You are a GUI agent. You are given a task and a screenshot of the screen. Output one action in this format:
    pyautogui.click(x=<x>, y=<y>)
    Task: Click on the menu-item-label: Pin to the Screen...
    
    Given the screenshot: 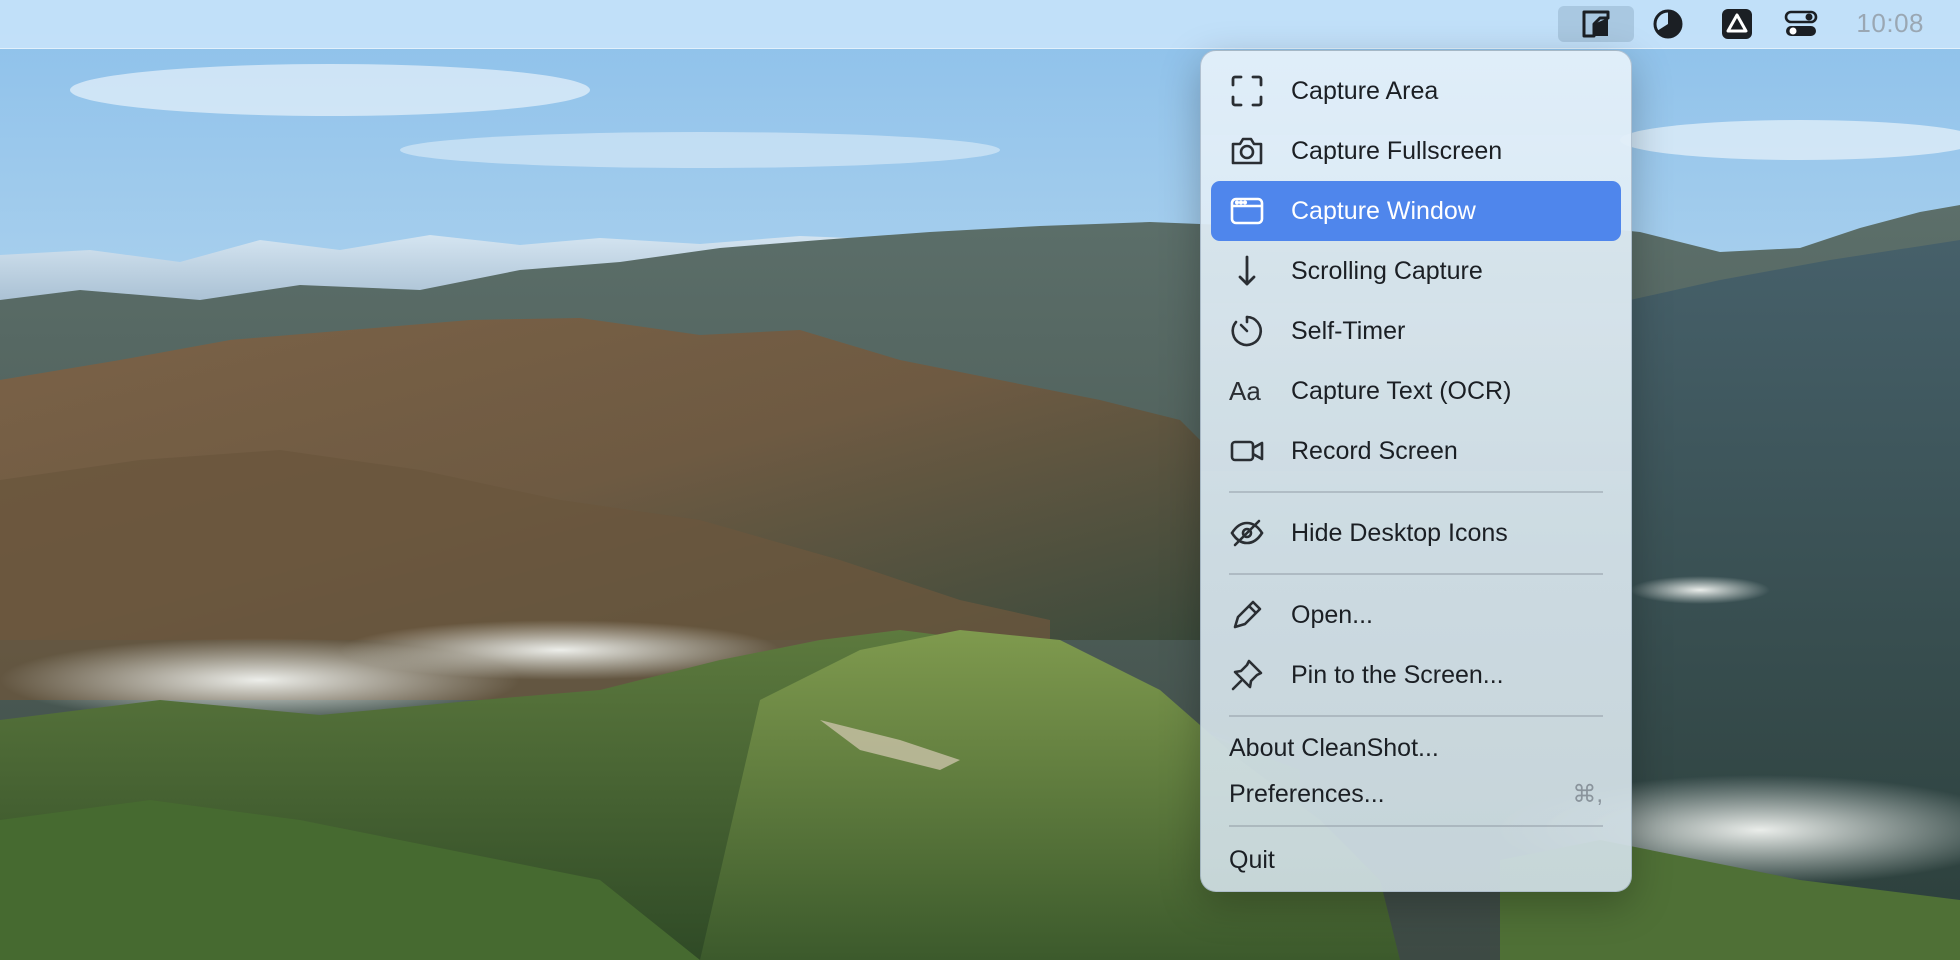 What is the action you would take?
    pyautogui.click(x=1397, y=674)
    